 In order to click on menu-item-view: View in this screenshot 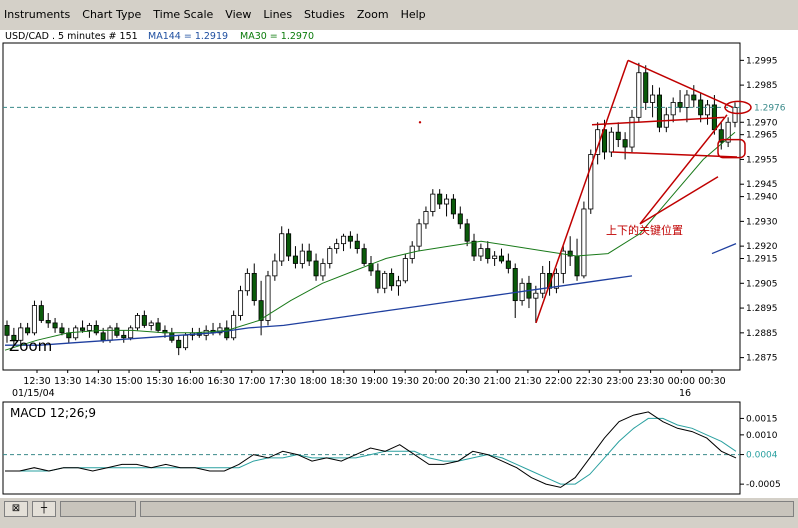, I will do `click(238, 15)`.